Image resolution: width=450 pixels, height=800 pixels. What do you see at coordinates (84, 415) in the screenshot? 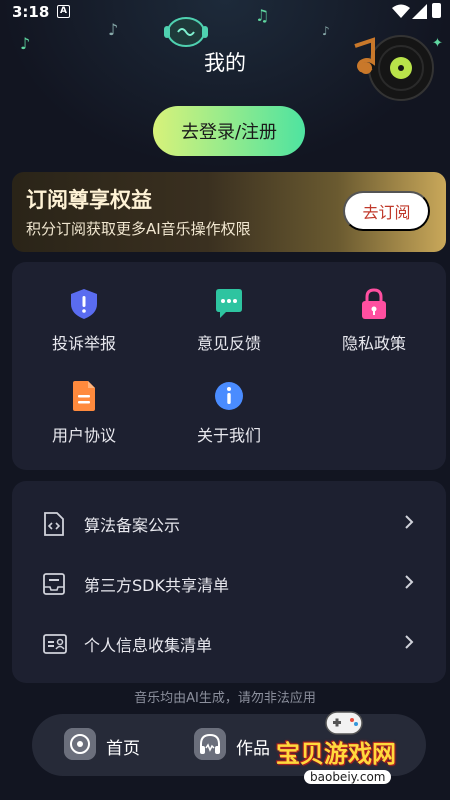
I see `grid-item-user-agreement: 用户协议` at bounding box center [84, 415].